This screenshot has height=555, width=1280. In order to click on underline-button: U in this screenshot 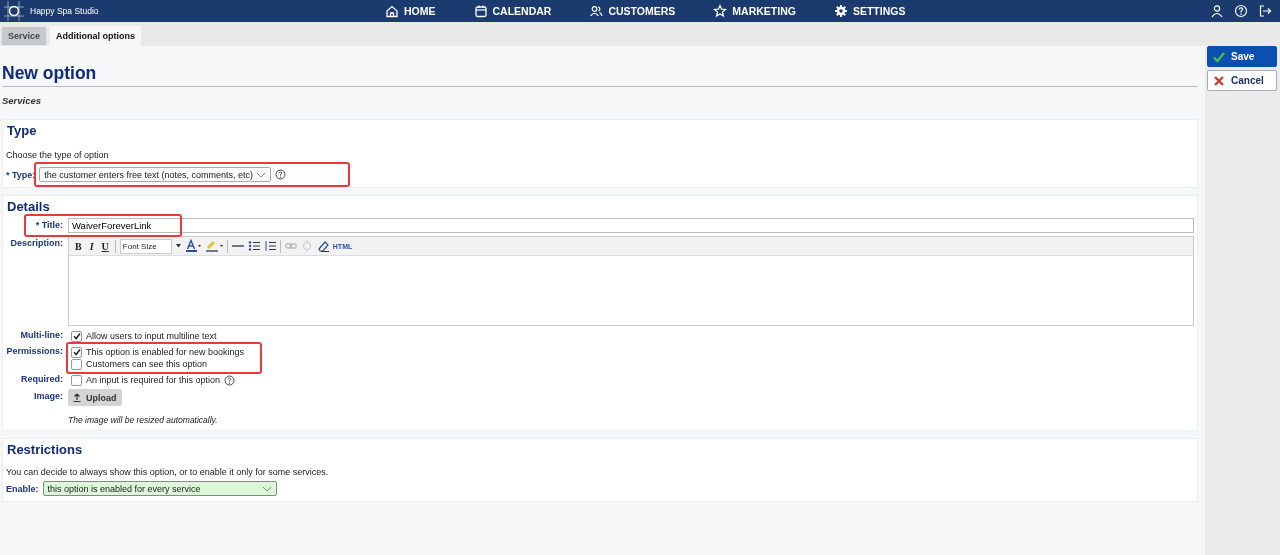, I will do `click(105, 246)`.